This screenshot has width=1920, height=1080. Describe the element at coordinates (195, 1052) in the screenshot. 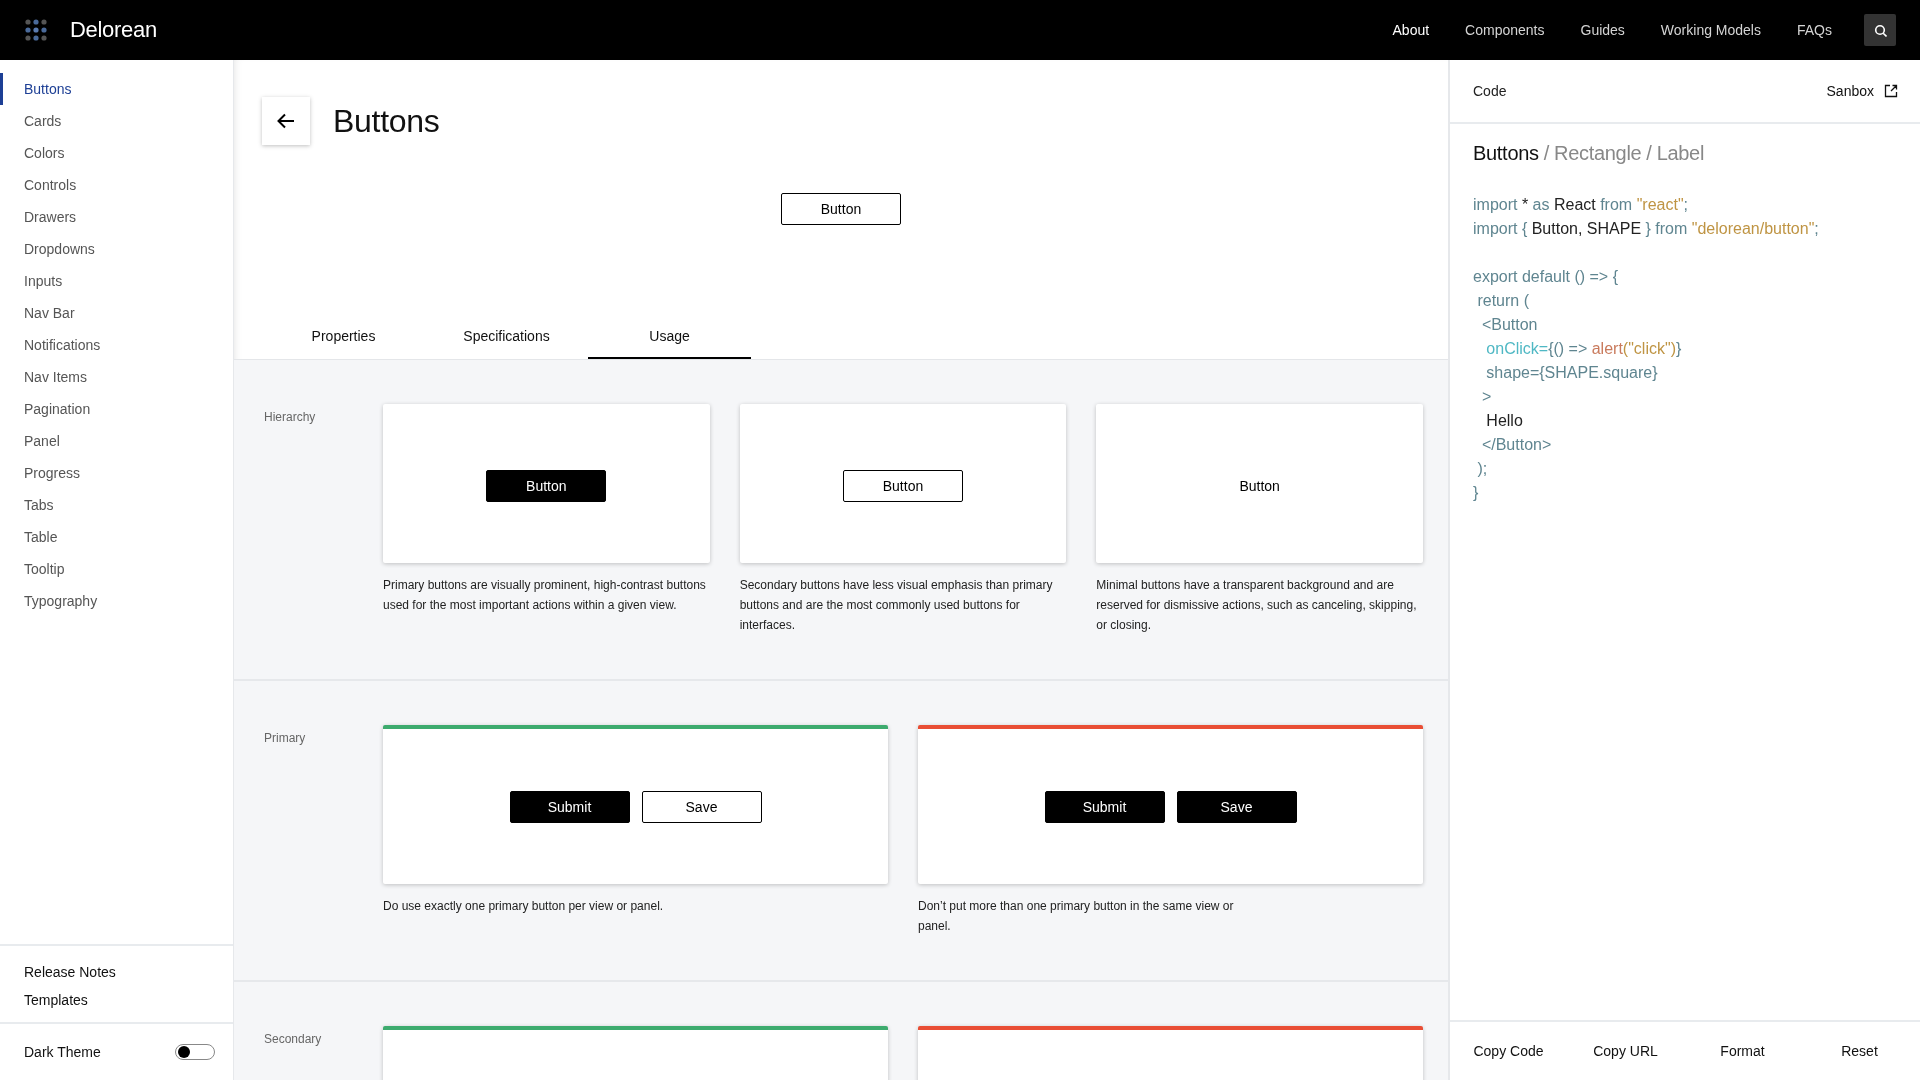

I see `theme-toggle` at that location.